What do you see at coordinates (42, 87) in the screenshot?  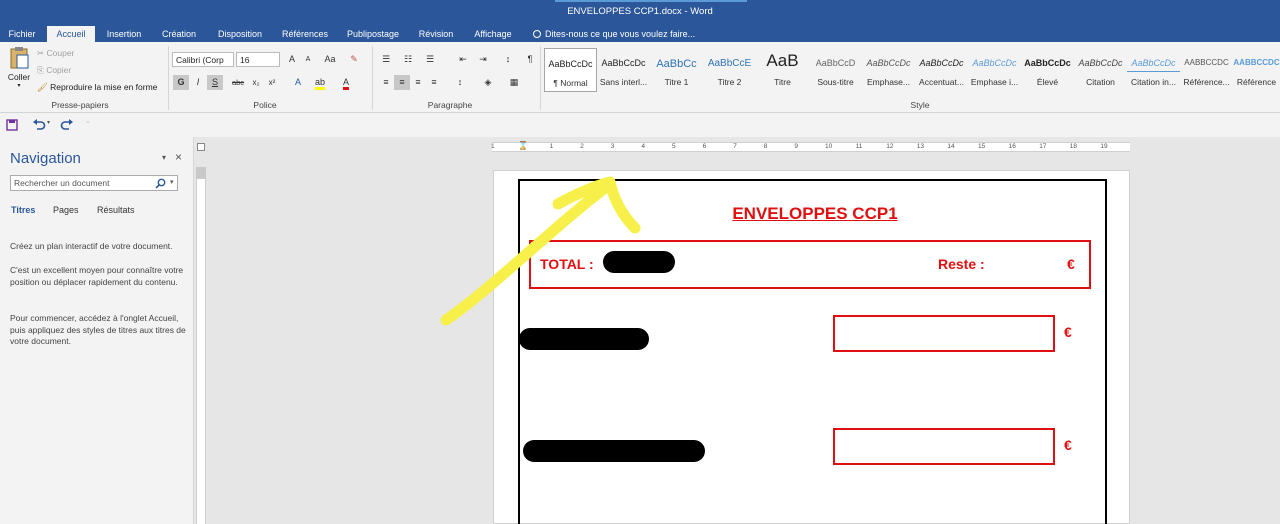 I see `brush-icon: 🖌` at bounding box center [42, 87].